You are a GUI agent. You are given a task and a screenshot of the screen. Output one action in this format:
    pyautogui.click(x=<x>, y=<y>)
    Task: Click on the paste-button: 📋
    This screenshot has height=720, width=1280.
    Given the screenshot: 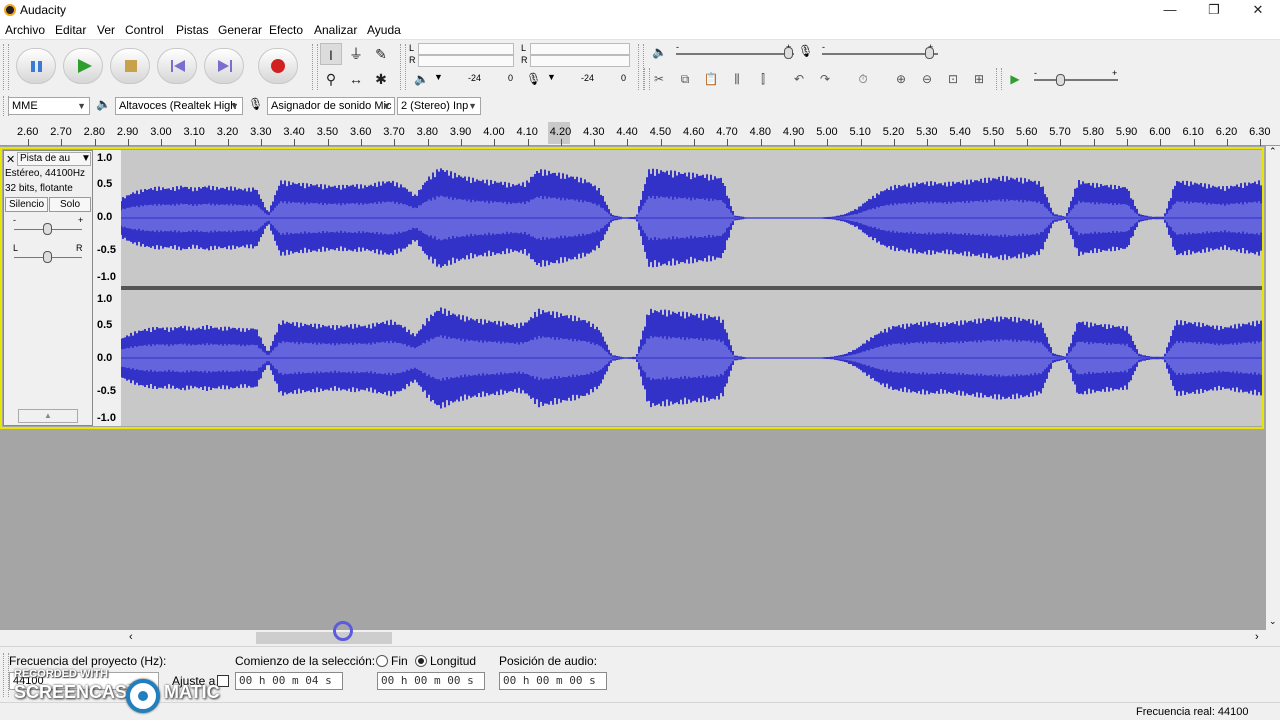 What is the action you would take?
    pyautogui.click(x=711, y=79)
    